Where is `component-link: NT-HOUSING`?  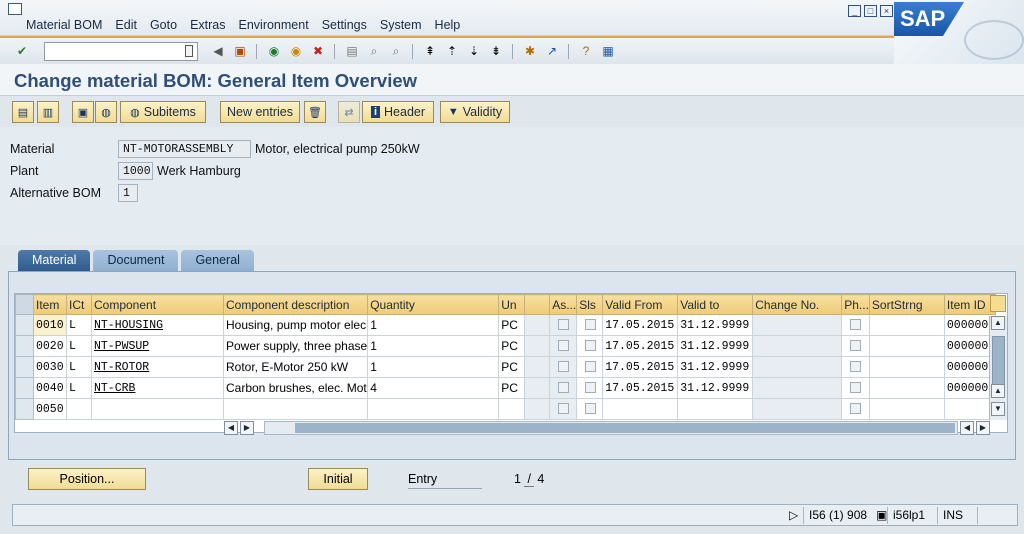
component-link: NT-HOUSING is located at coordinates (128, 325).